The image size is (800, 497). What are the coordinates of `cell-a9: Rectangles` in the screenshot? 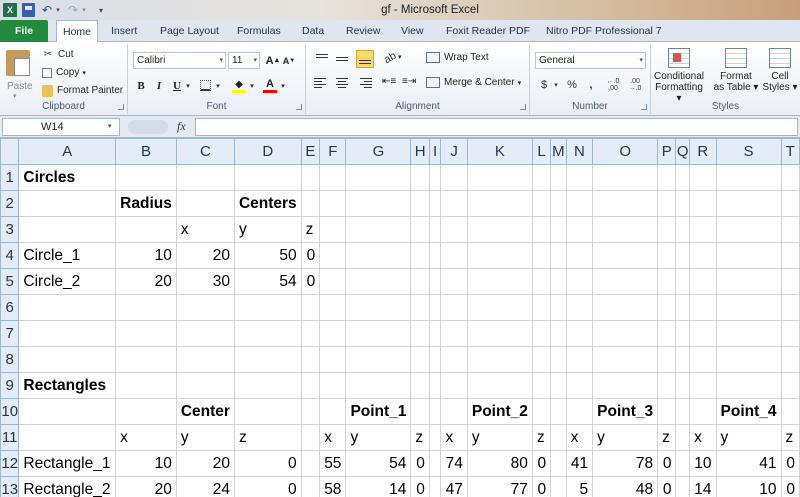 It's located at (67, 385).